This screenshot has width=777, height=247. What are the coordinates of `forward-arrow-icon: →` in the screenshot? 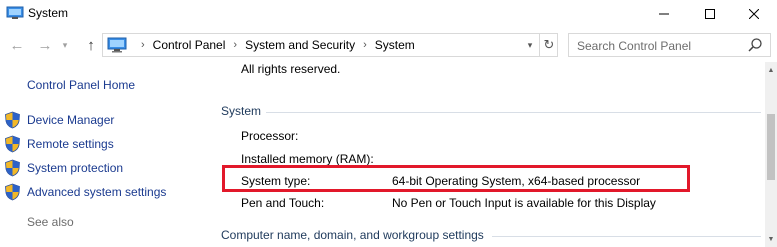 It's located at (45, 45).